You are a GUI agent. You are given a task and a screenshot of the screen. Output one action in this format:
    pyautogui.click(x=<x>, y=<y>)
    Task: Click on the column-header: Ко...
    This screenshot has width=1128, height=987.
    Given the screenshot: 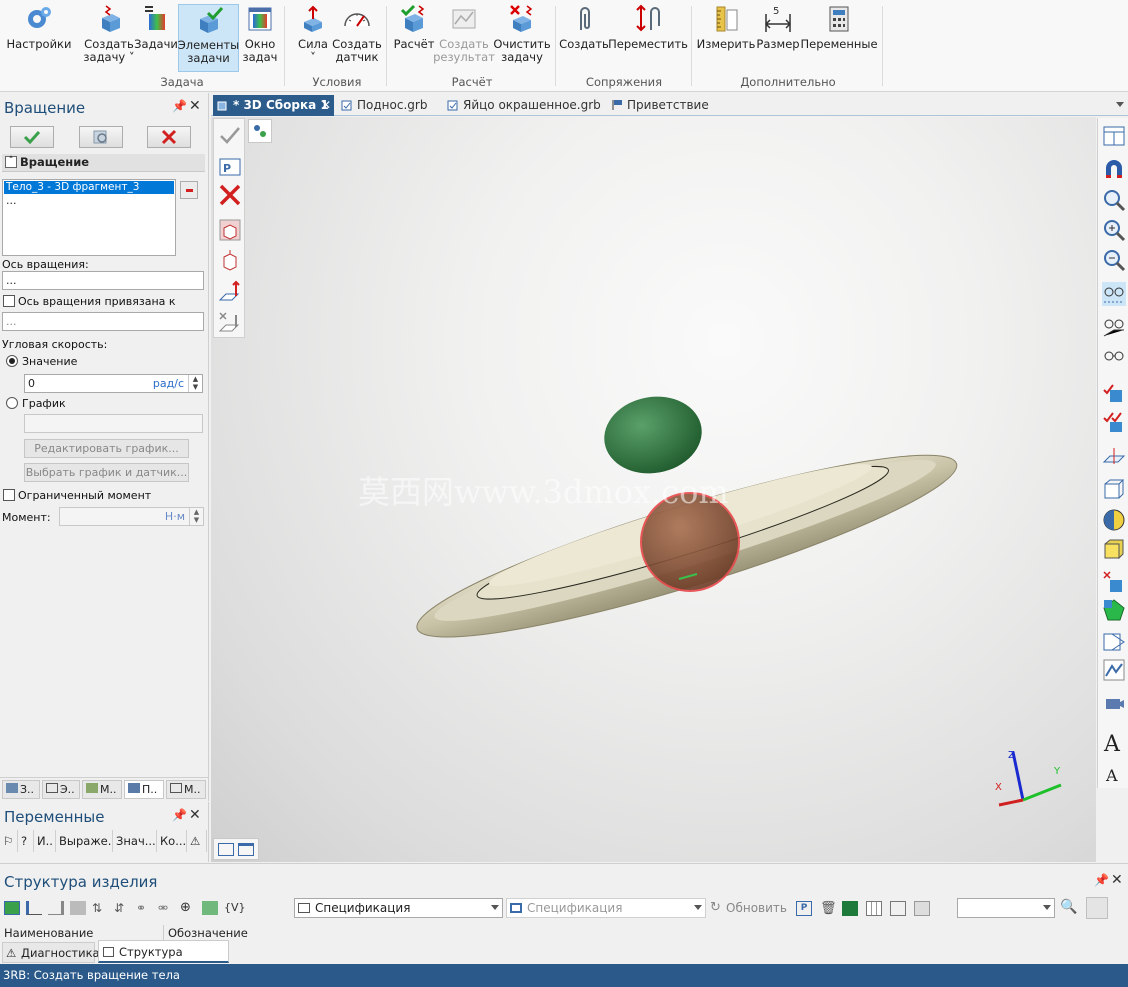 What is the action you would take?
    pyautogui.click(x=172, y=841)
    